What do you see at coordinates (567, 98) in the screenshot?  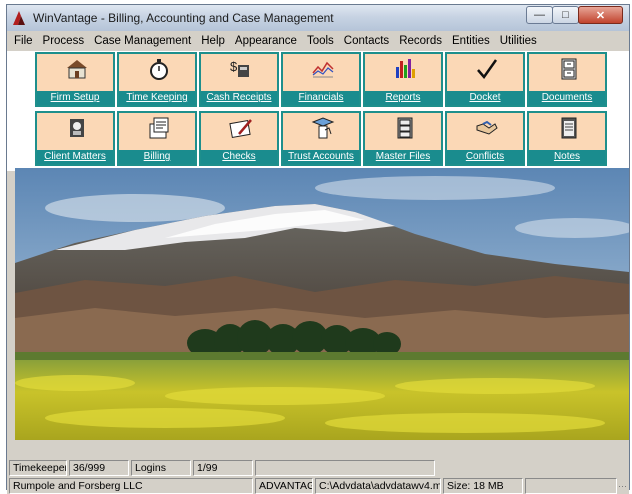 I see `documents-label: Documents` at bounding box center [567, 98].